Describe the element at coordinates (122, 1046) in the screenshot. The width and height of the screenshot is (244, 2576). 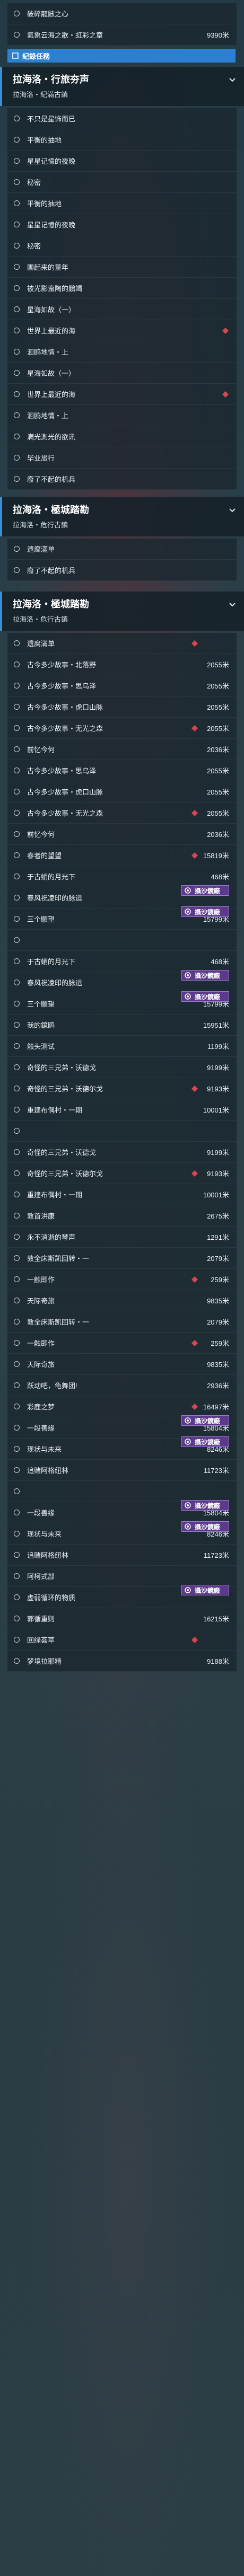
I see `quest-row: 触头测试 1199米` at that location.